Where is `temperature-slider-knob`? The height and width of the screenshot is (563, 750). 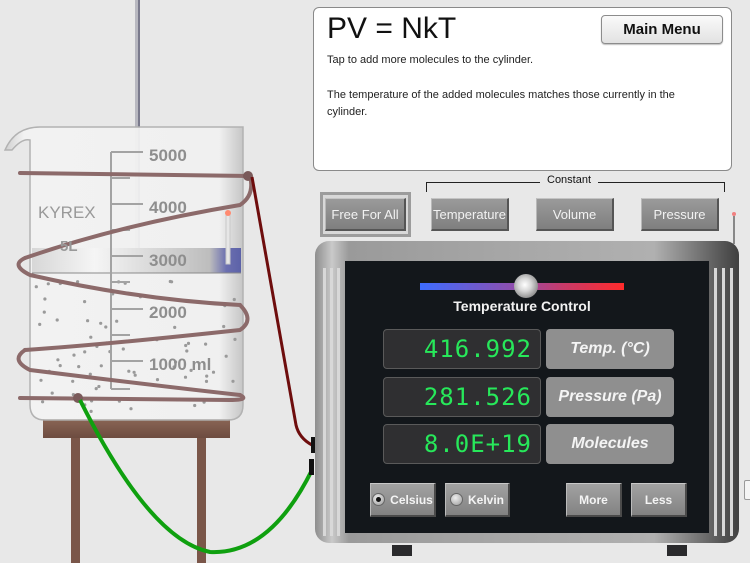
temperature-slider-knob is located at coordinates (526, 286).